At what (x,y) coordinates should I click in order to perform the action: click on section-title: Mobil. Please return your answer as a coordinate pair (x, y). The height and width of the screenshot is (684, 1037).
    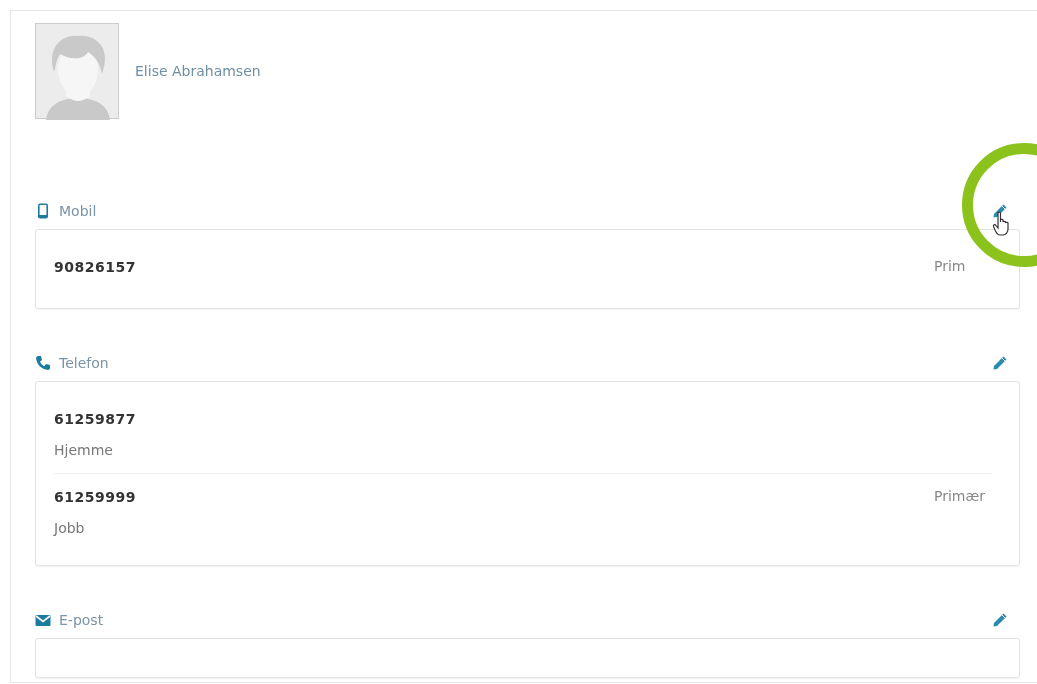
    Looking at the image, I should click on (78, 211).